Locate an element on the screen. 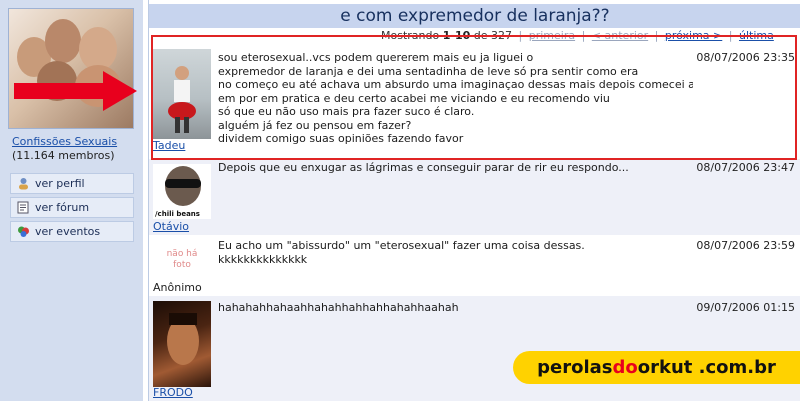 The height and width of the screenshot is (401, 800). red-arrow-annotation is located at coordinates (59, 91).